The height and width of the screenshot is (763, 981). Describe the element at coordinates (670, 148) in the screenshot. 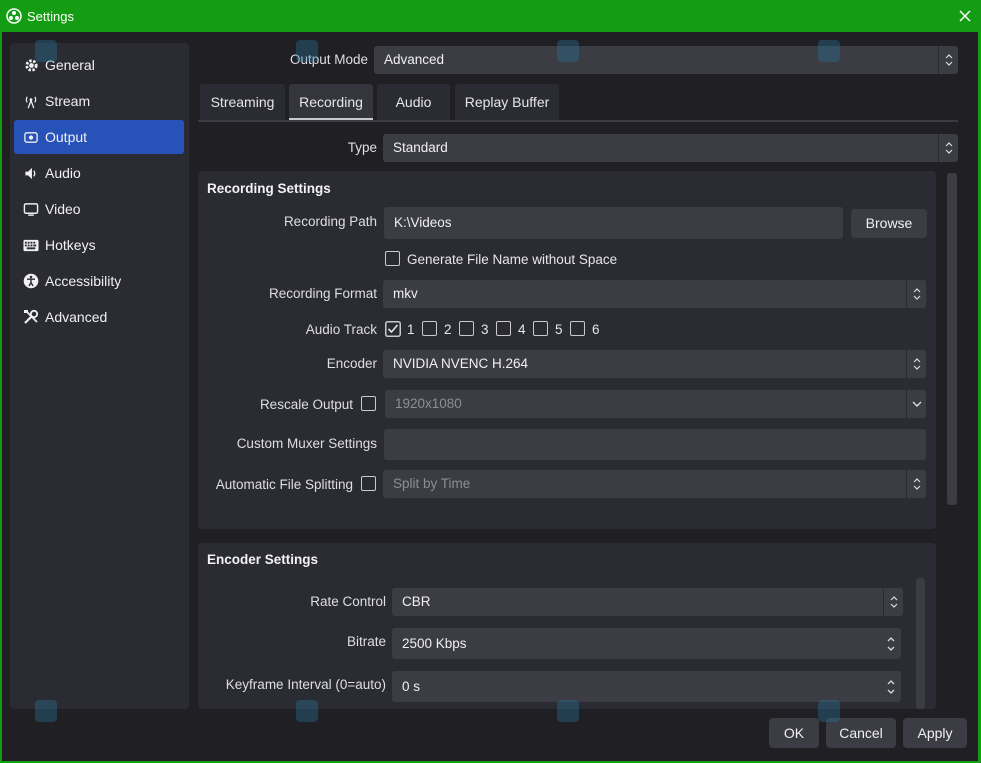

I see `type-select: Standard` at that location.